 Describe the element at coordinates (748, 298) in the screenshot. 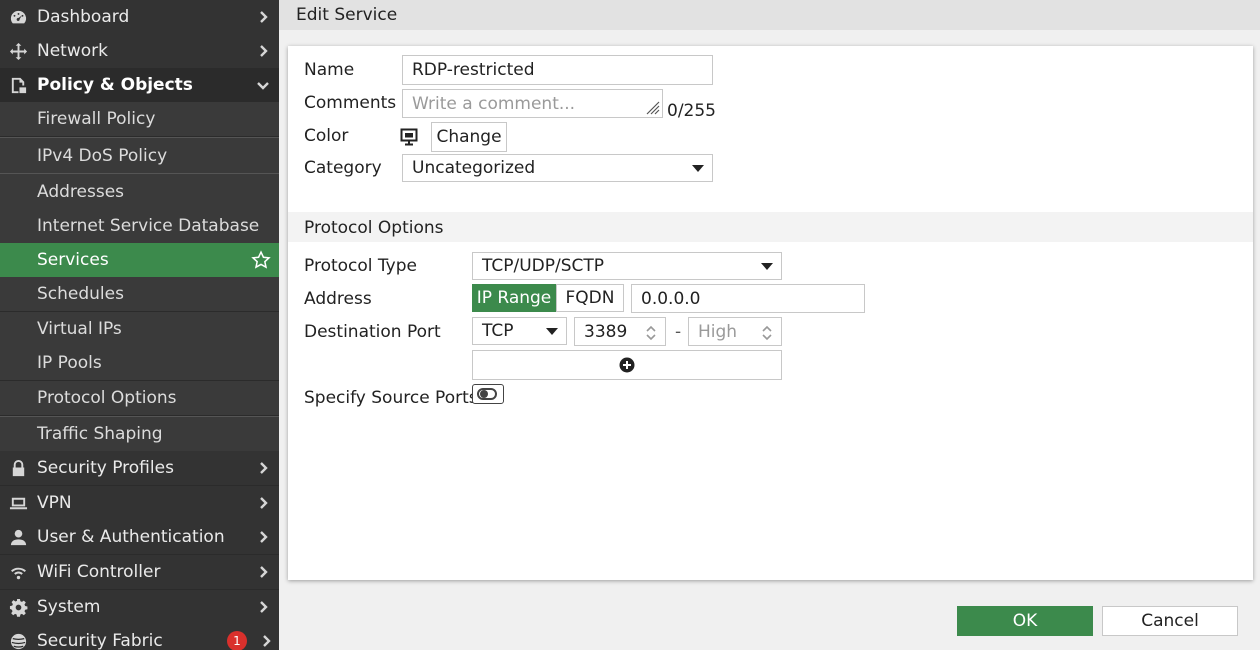

I see `address-input: 0.0.0.0` at that location.